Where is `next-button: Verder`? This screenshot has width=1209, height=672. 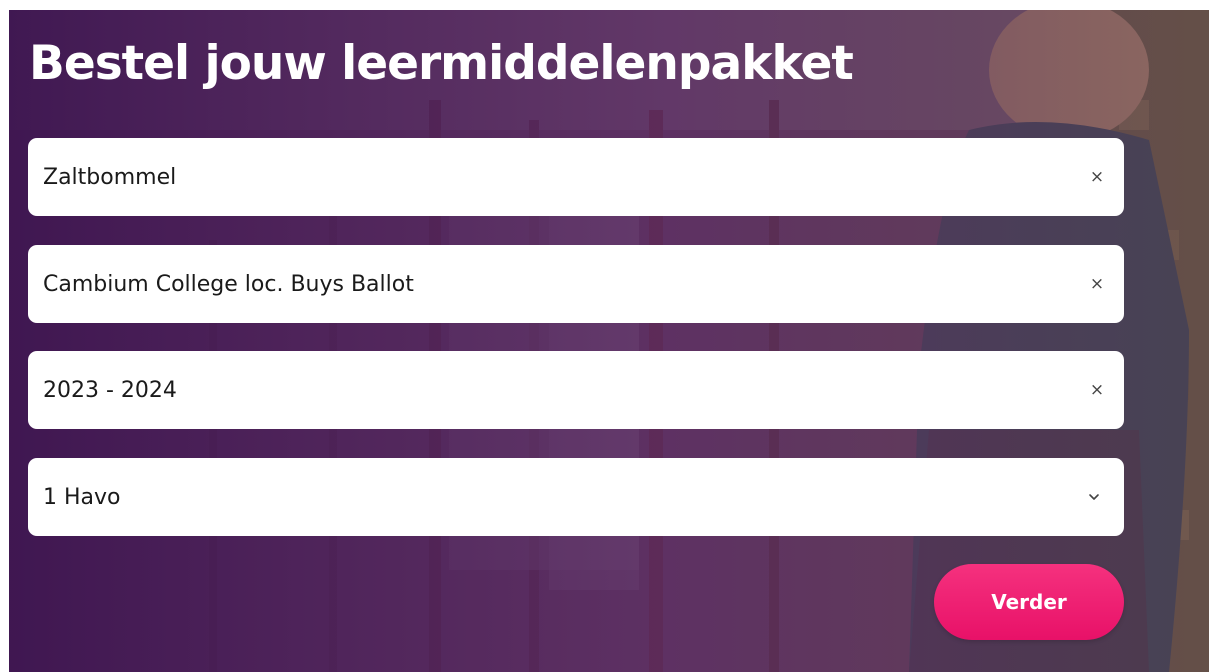 next-button: Verder is located at coordinates (1029, 602).